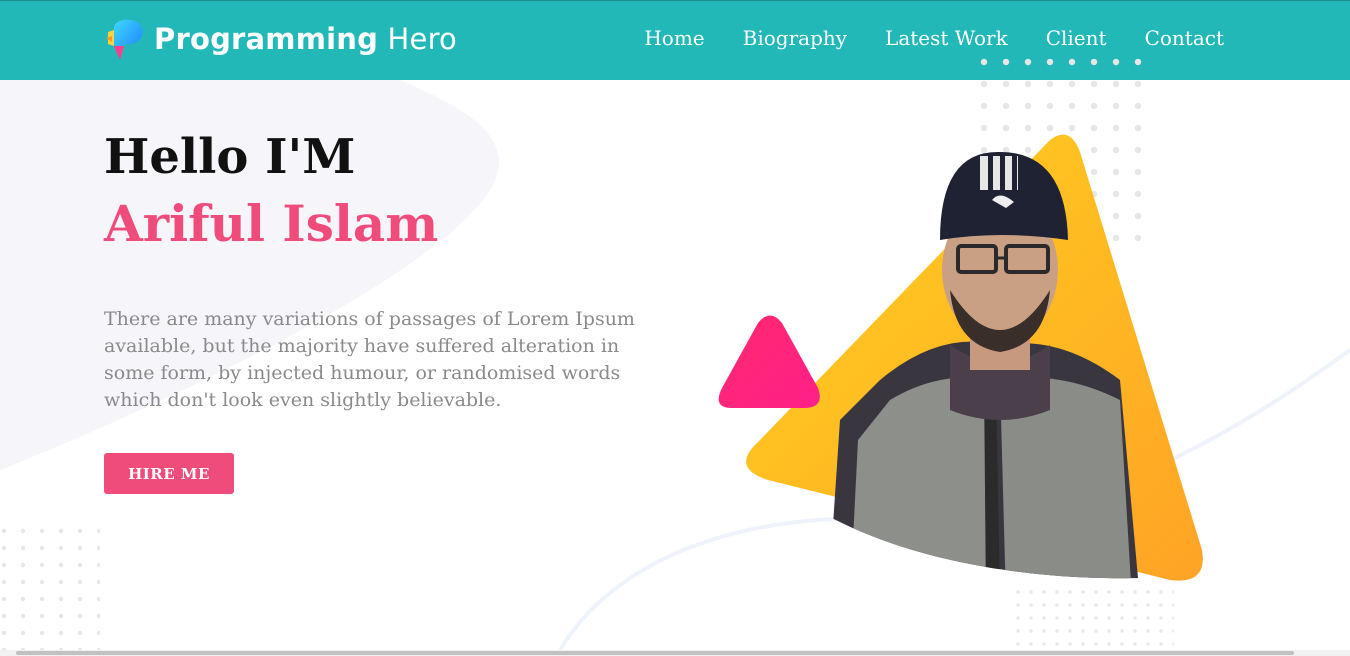 The image size is (1350, 656). Describe the element at coordinates (422, 39) in the screenshot. I see `brand-name-light: Hero` at that location.